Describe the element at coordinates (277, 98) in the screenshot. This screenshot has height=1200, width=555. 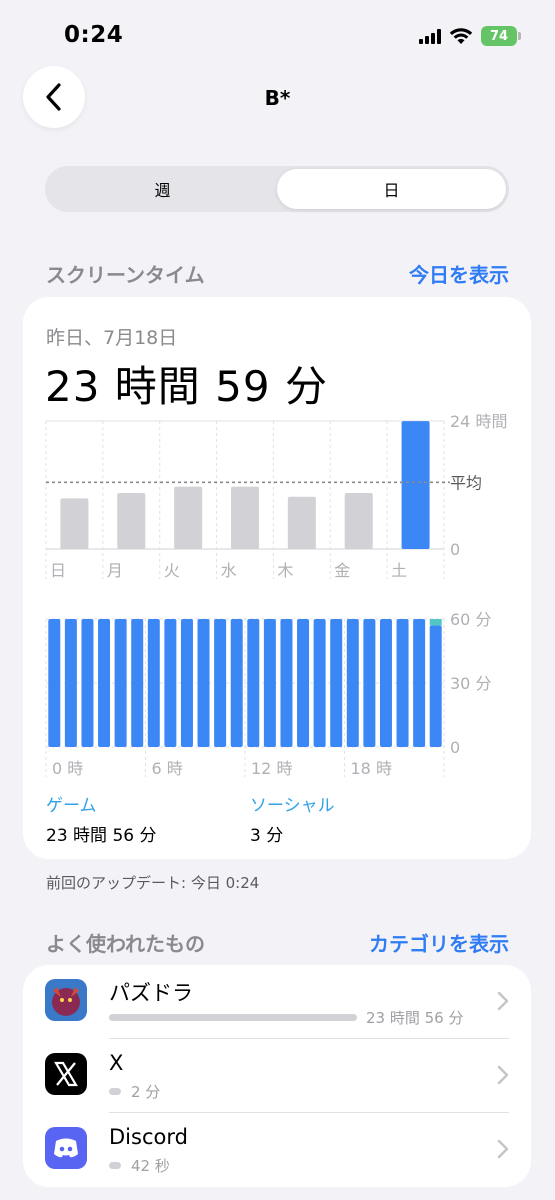
I see `page-title: B*` at that location.